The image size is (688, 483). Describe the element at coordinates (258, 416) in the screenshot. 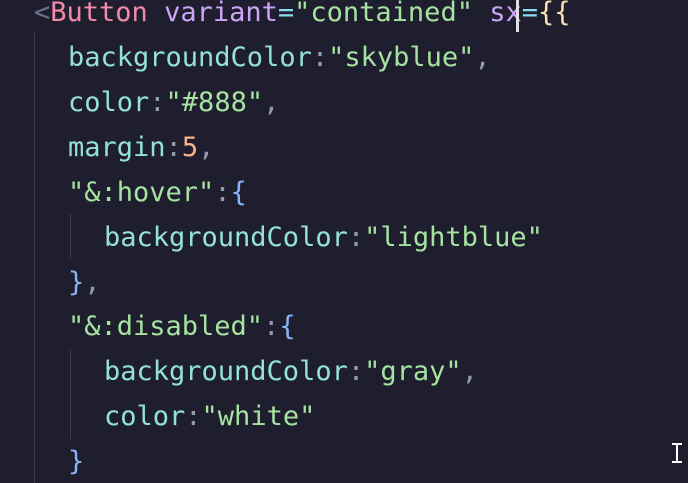

I see `code-token-str: "white"` at that location.